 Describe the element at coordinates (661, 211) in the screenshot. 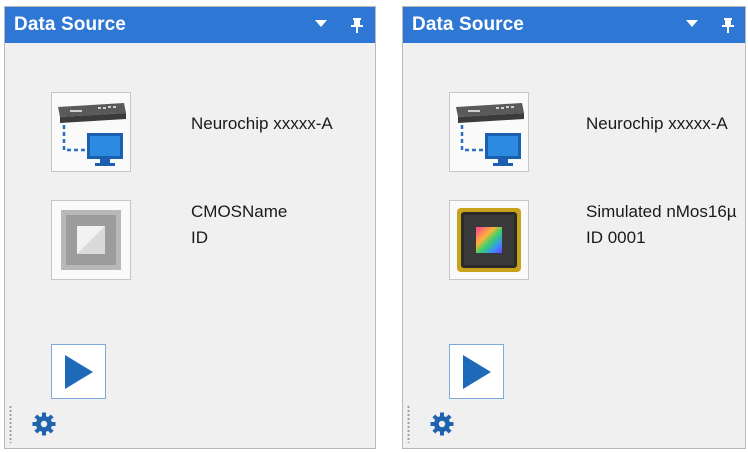

I see `chip-name: Simulated nMos16µ` at that location.